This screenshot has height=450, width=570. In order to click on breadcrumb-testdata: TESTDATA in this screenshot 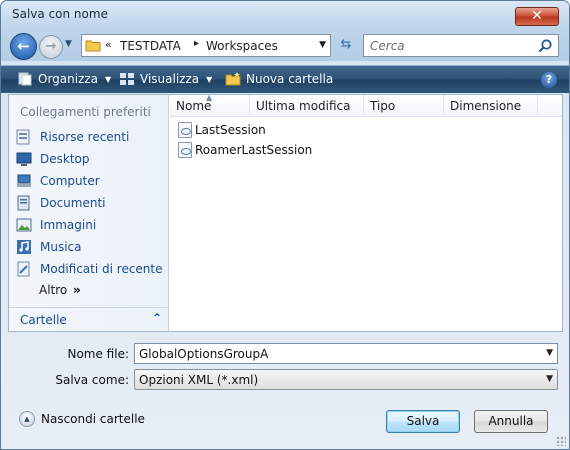, I will do `click(150, 46)`.